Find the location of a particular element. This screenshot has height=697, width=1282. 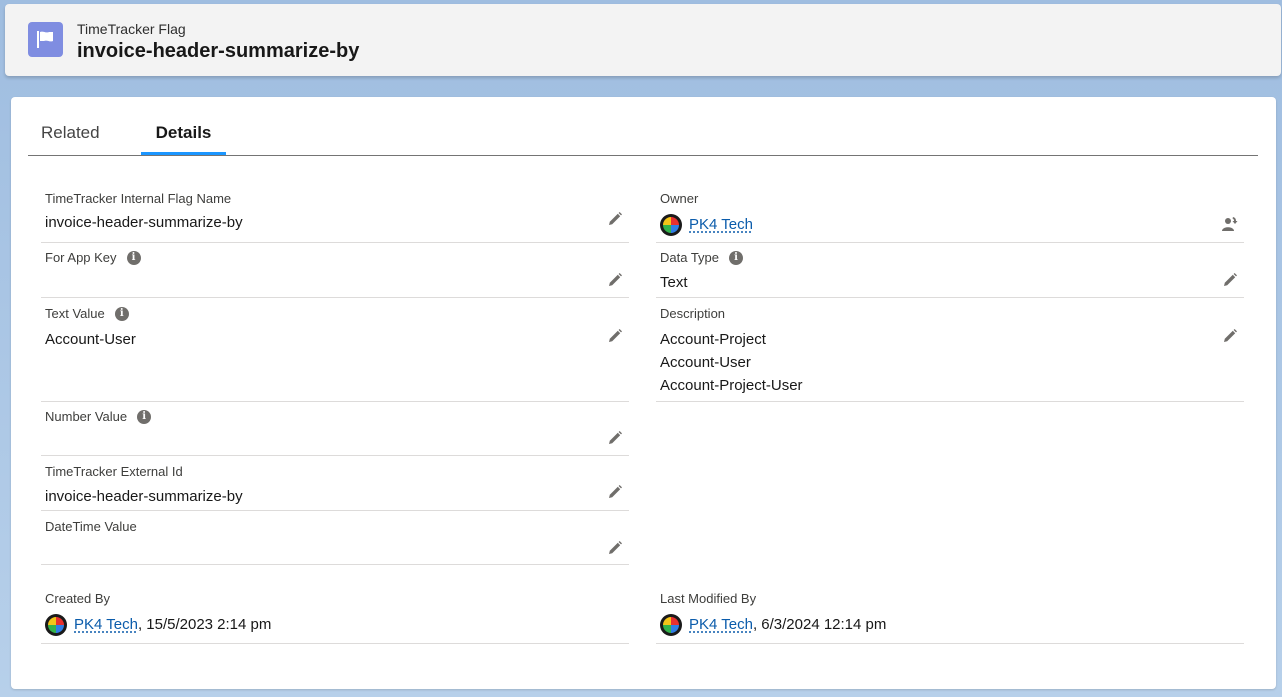

field-label: Description is located at coordinates (693, 313).